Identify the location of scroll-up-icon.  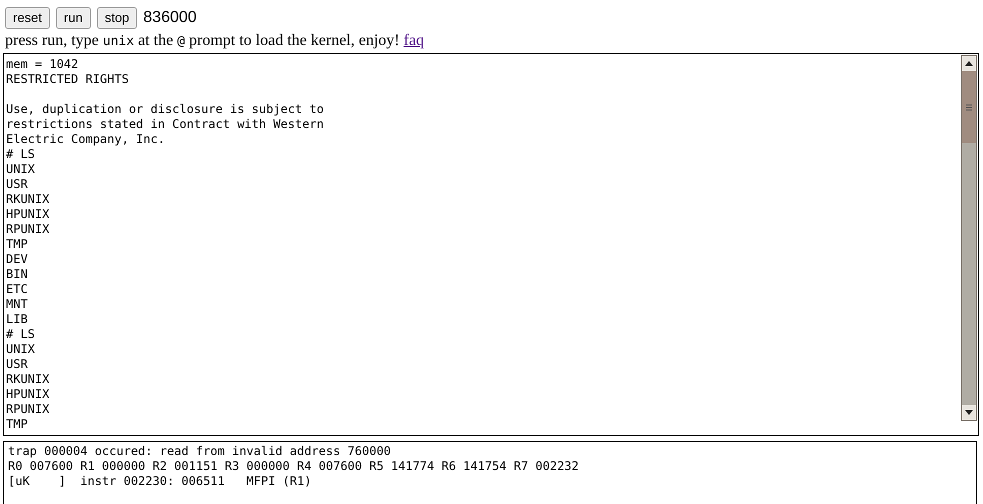
(969, 63).